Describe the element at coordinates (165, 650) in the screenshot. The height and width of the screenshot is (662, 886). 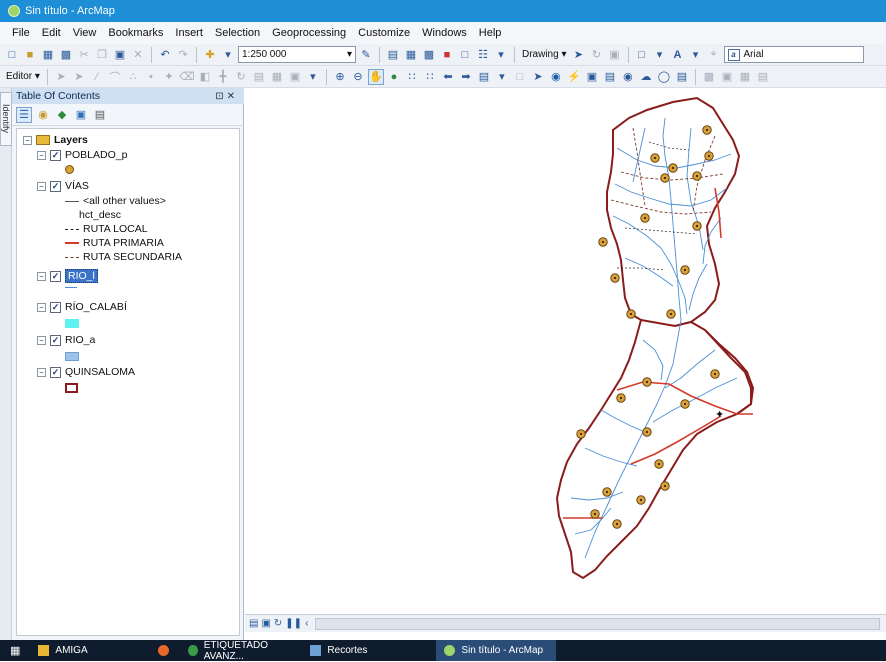
I see `taskbar-item-firefox` at that location.